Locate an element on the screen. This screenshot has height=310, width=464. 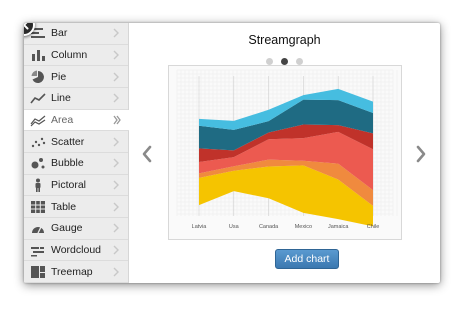
sidebar-item-label: Column is located at coordinates (69, 54).